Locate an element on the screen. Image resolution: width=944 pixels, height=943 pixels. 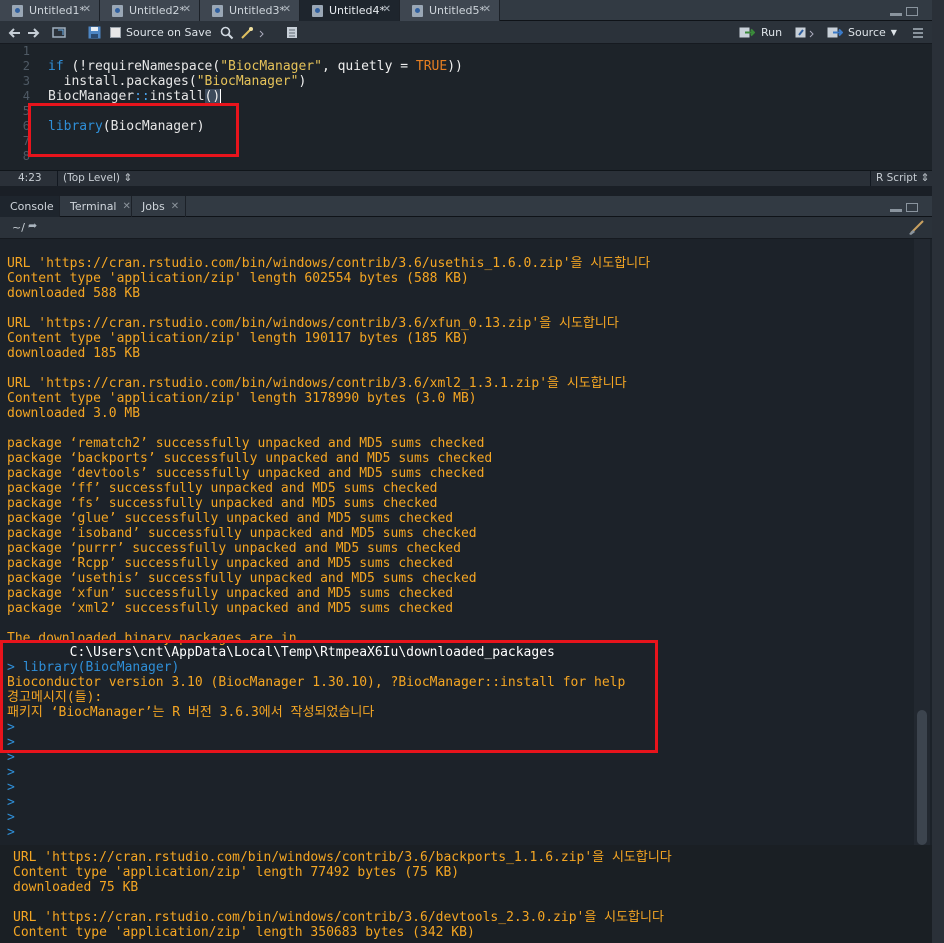
tab-label: Jobs is located at coordinates (153, 206).